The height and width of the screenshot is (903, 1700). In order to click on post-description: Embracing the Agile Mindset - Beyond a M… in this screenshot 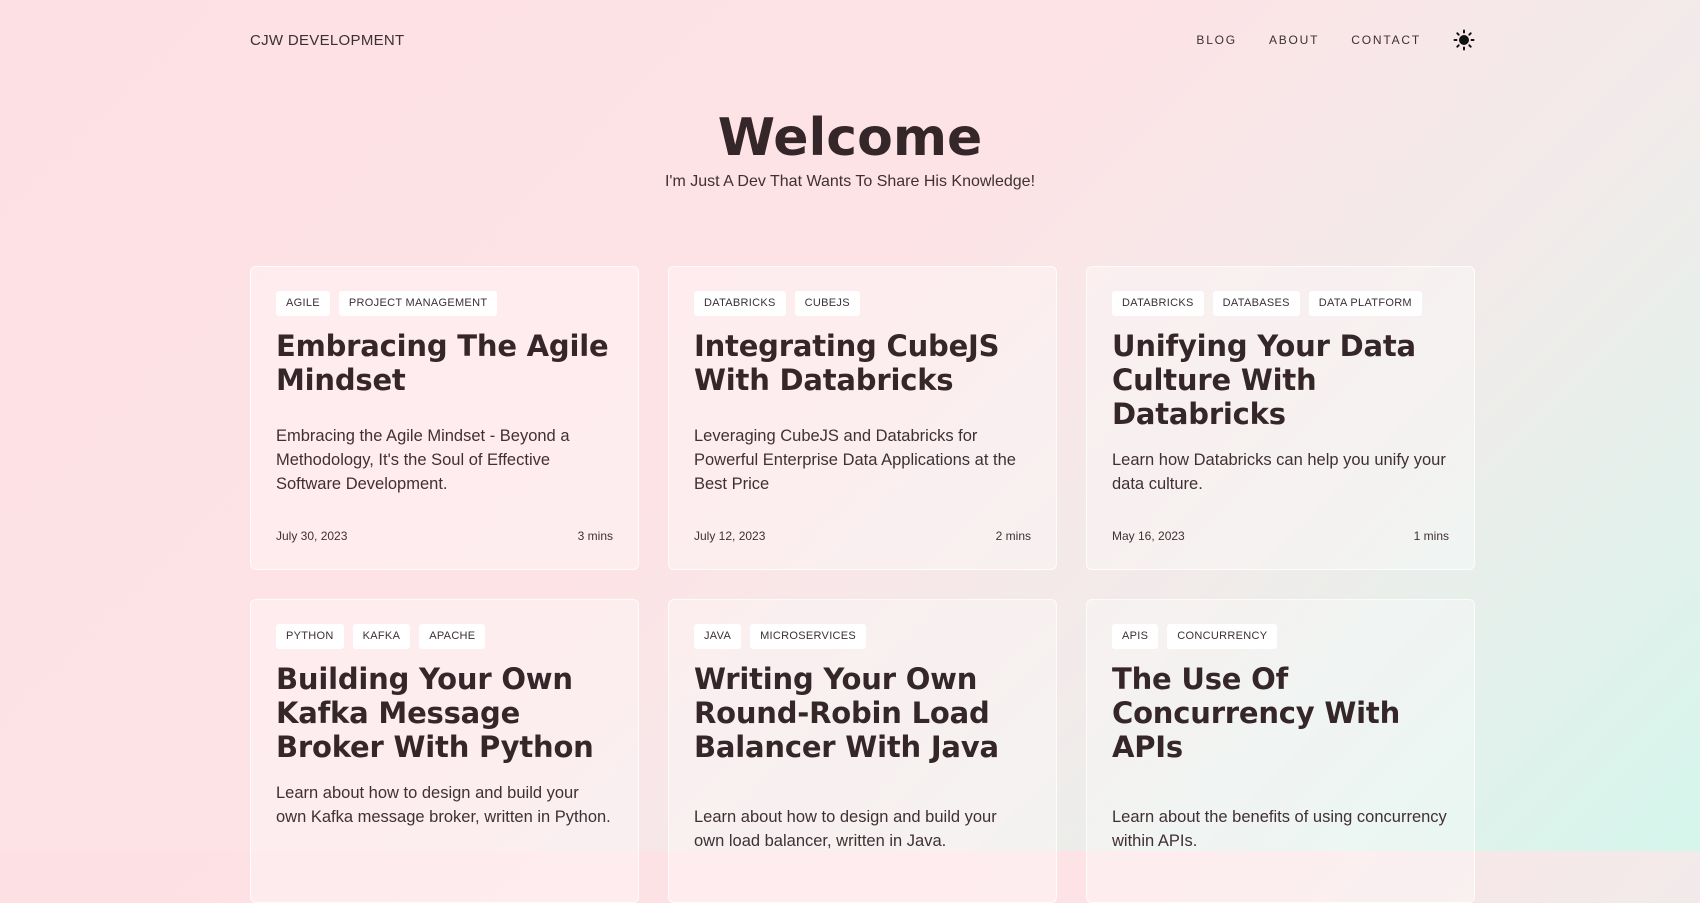, I will do `click(423, 460)`.